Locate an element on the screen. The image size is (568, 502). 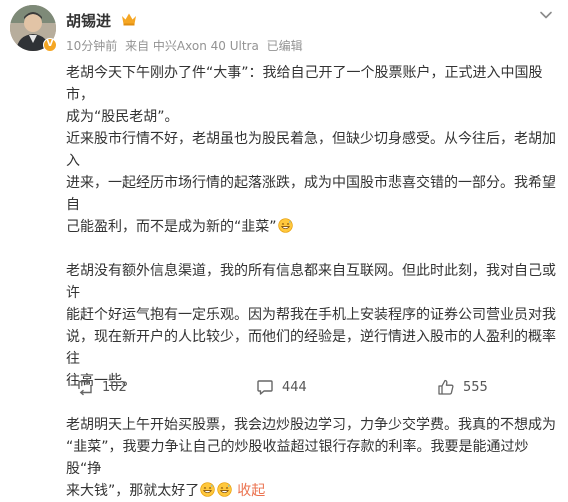
post-actions: 102 444 555 is located at coordinates (284, 386).